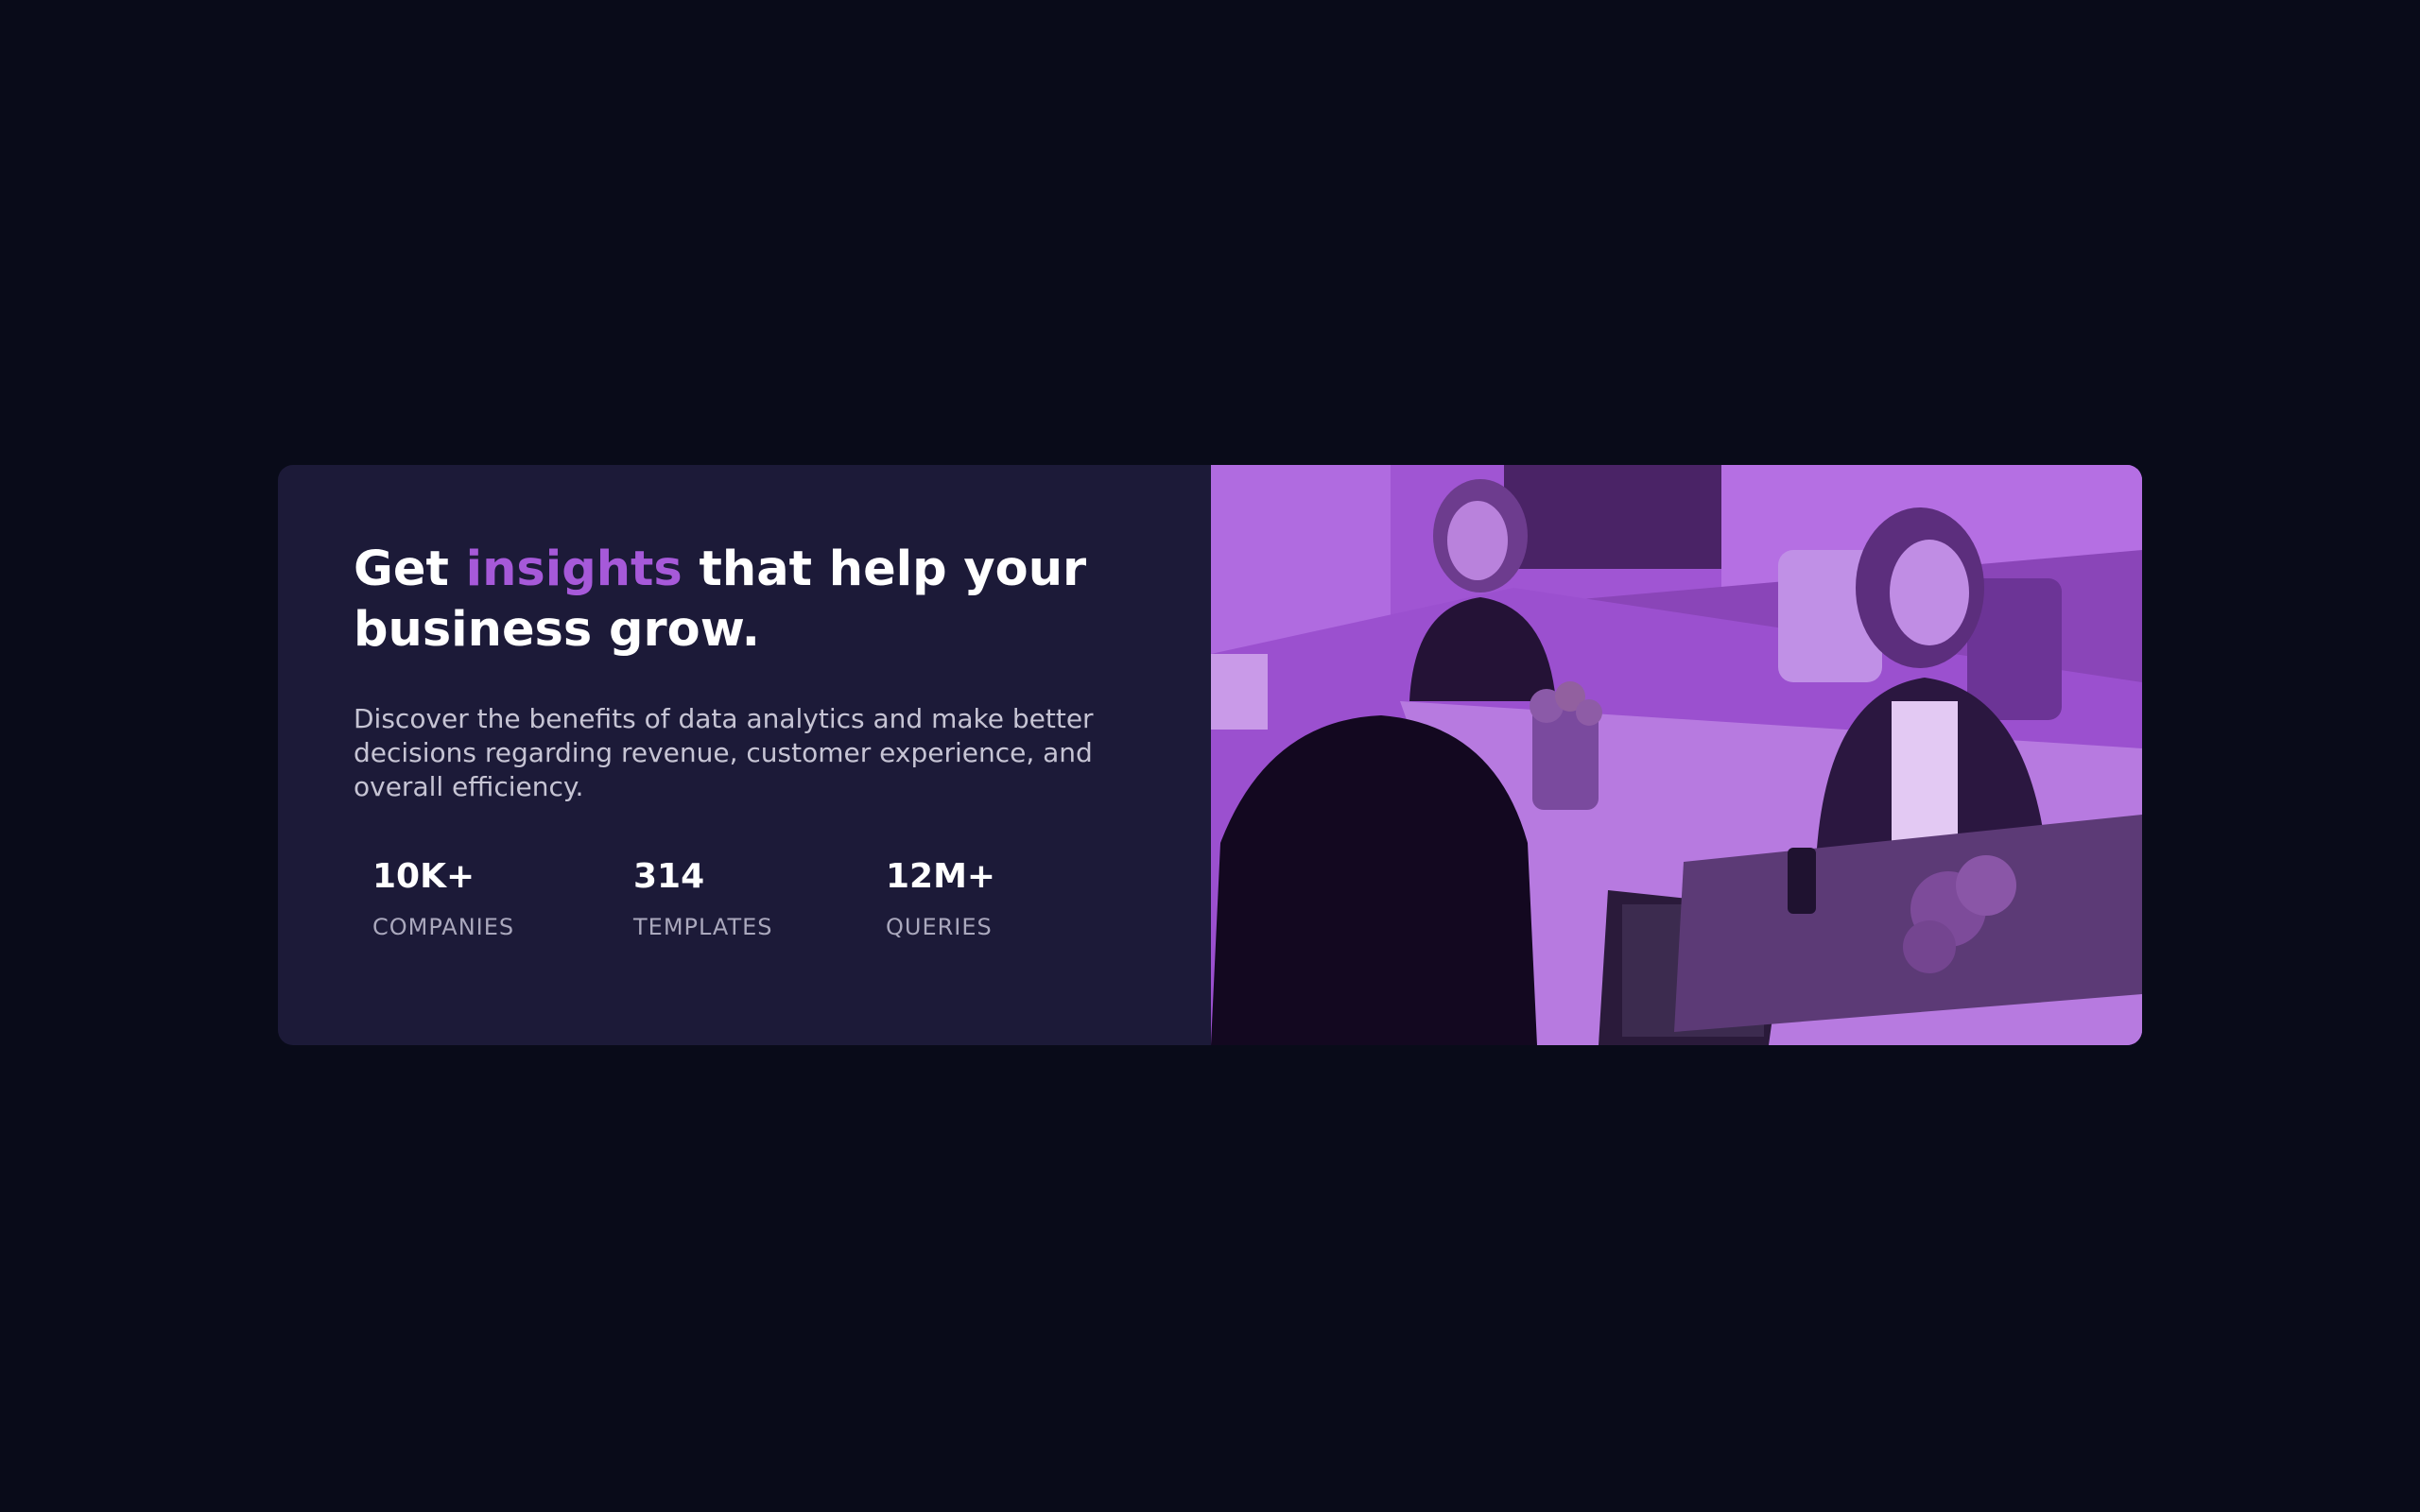 The width and height of the screenshot is (2420, 1512). I want to click on headline-accent: insights, so click(574, 569).